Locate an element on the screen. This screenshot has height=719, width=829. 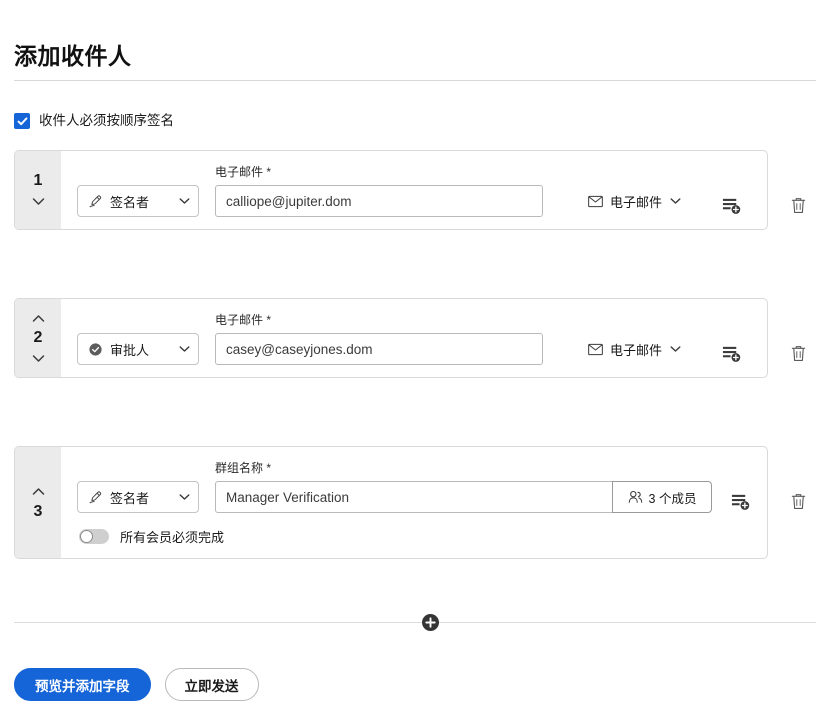
preview-and-add-fields-button: 预览并添加字段 is located at coordinates (82, 684).